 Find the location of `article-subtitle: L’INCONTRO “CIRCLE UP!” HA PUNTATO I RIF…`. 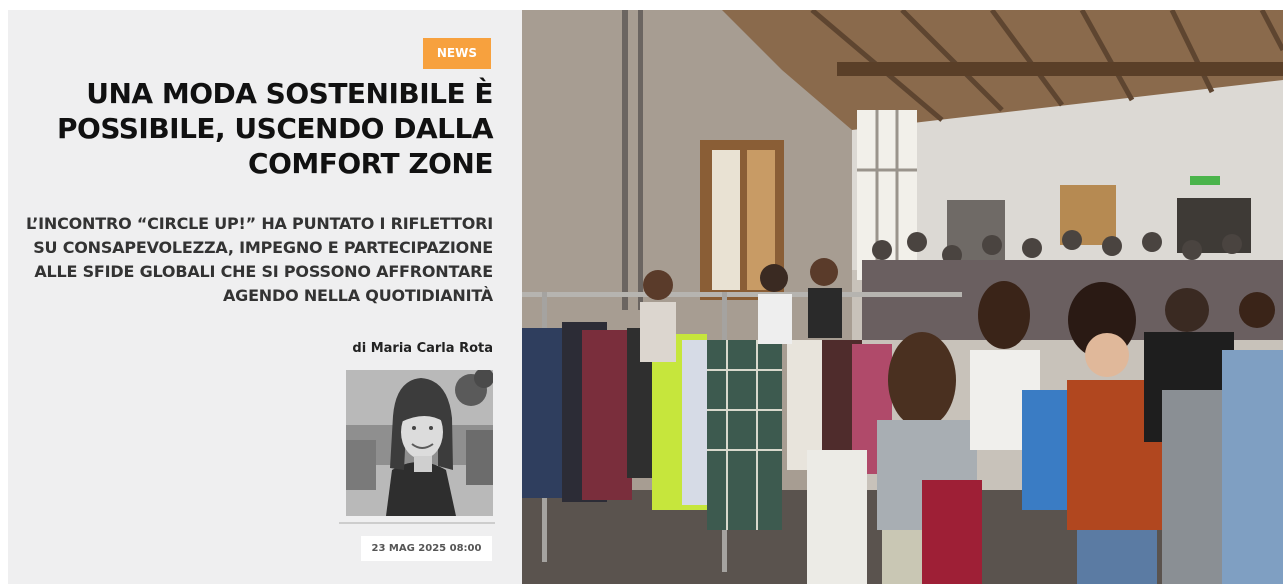

article-subtitle: L’INCONTRO “CIRCLE UP!” HA PUNTATO I RIF… is located at coordinates (259, 259).